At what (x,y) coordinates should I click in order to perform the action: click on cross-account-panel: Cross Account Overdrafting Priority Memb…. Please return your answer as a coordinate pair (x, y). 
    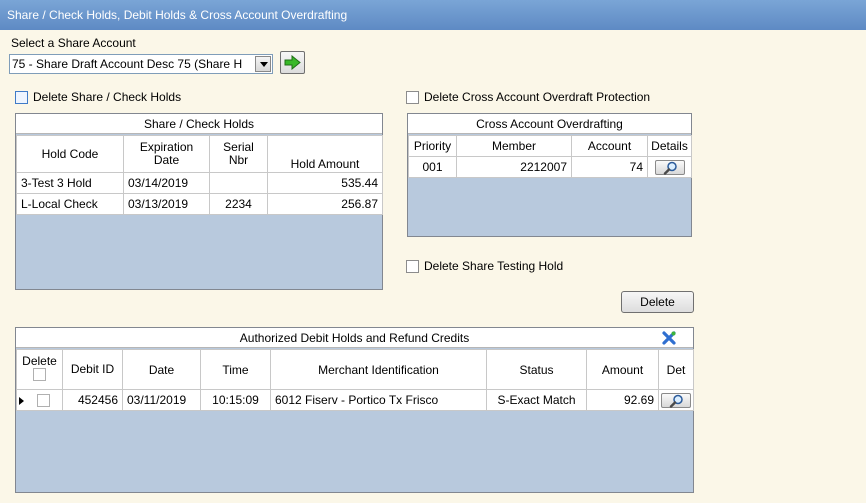
    Looking at the image, I should click on (549, 175).